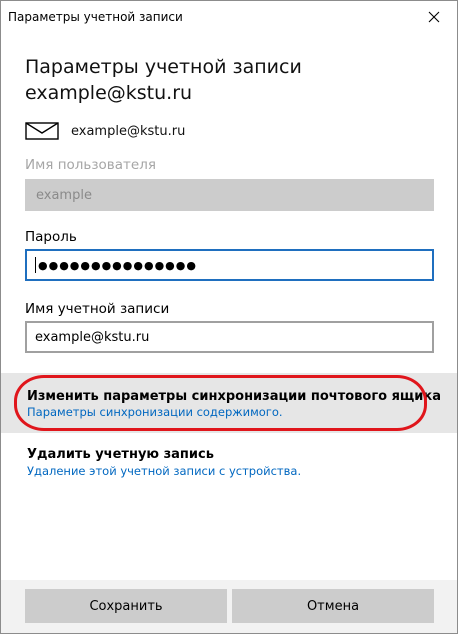 This screenshot has width=458, height=634. Describe the element at coordinates (95, 17) in the screenshot. I see `window-title: Параметры учетной записи` at that location.